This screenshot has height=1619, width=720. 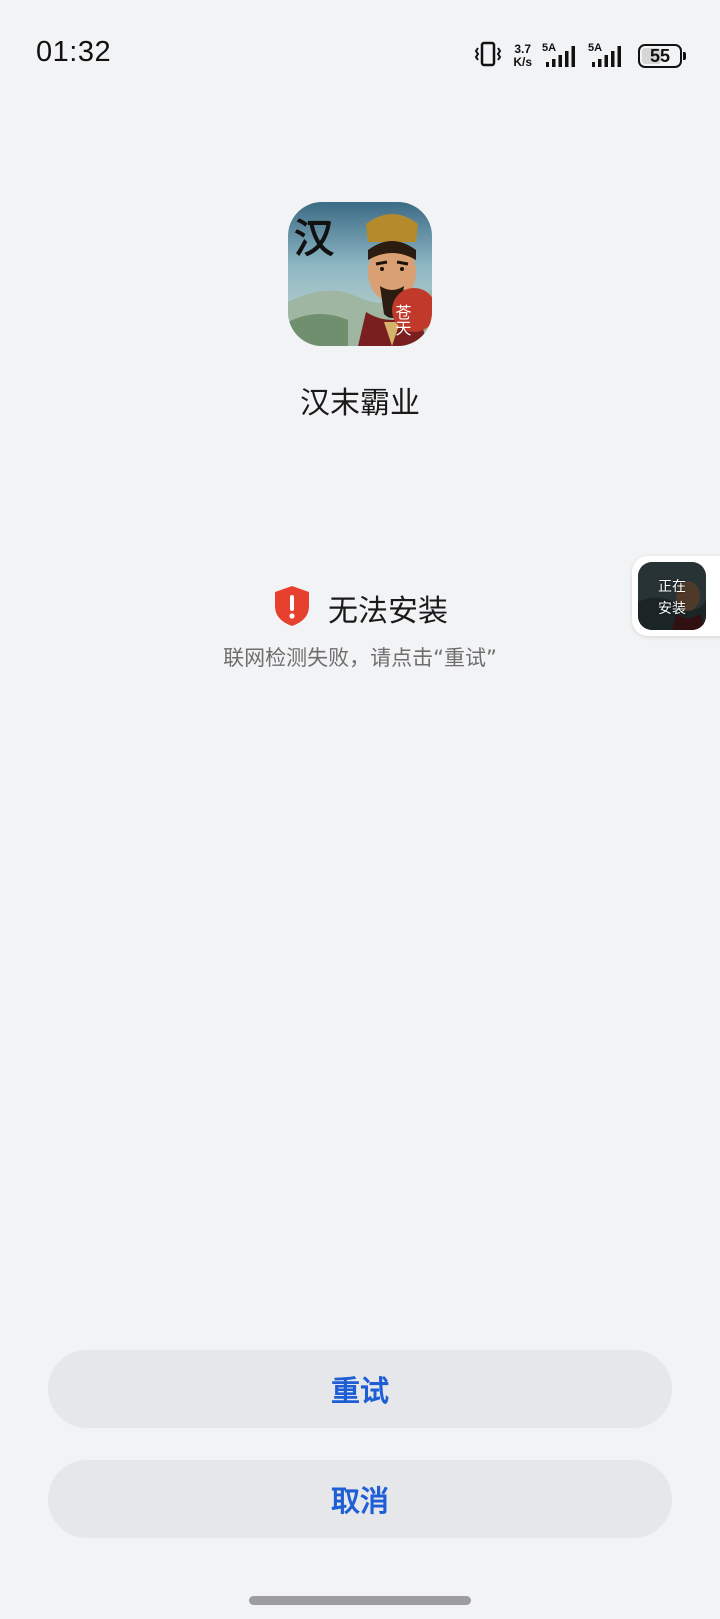 What do you see at coordinates (672, 587) in the screenshot?
I see `floating-bubble-label-line1: 正在` at bounding box center [672, 587].